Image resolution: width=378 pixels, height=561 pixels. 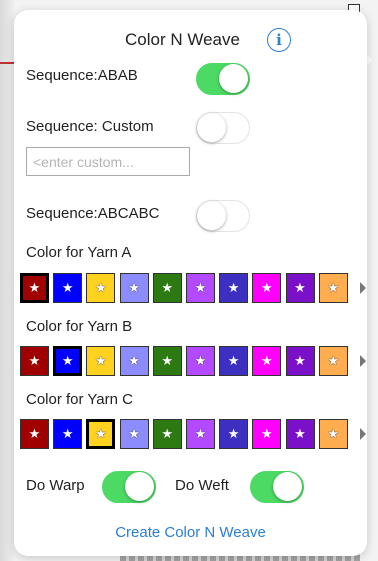 I want to click on popover-title-text: Color N Weave, so click(x=182, y=39).